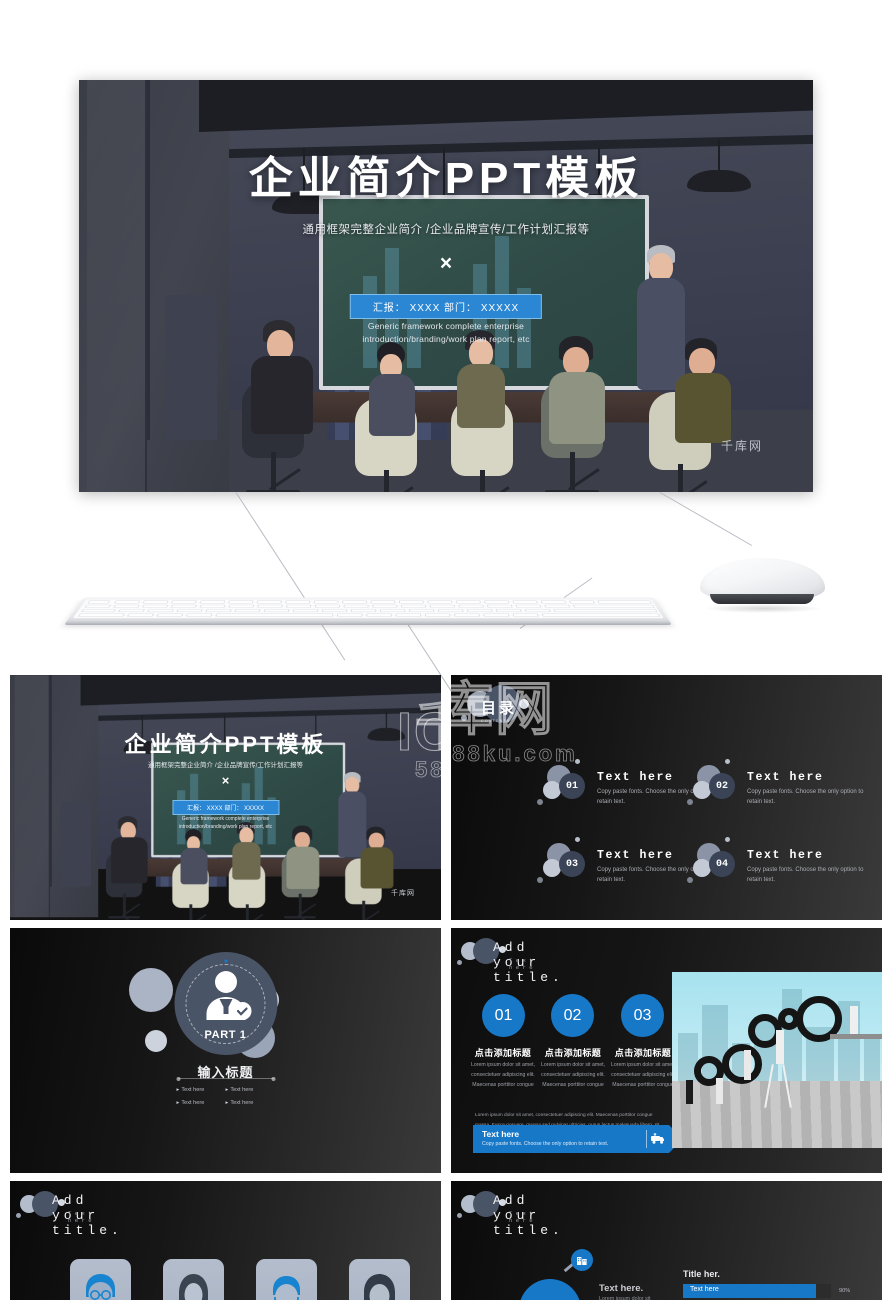 The image size is (892, 1300). I want to click on thumb-cover-title: 企业简介PPT模板, so click(225, 744).